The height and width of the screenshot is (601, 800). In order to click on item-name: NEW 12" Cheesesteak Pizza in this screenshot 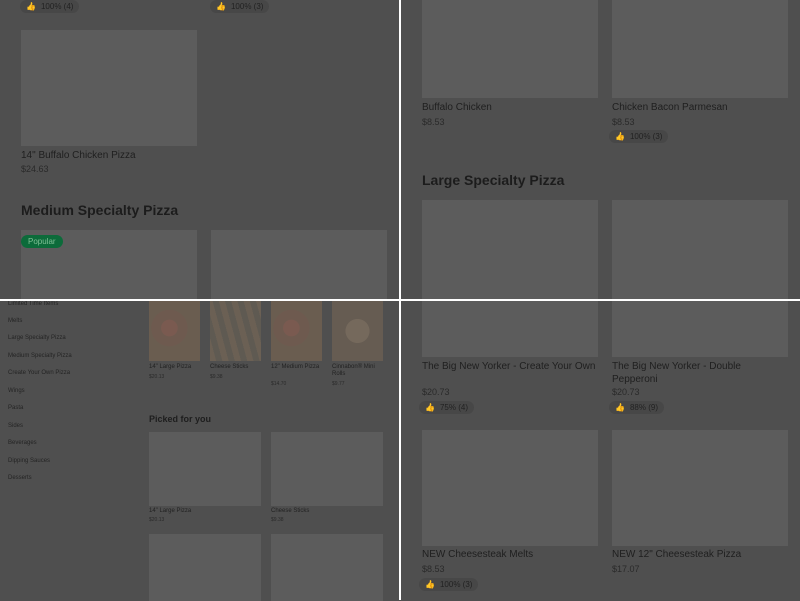, I will do `click(676, 554)`.